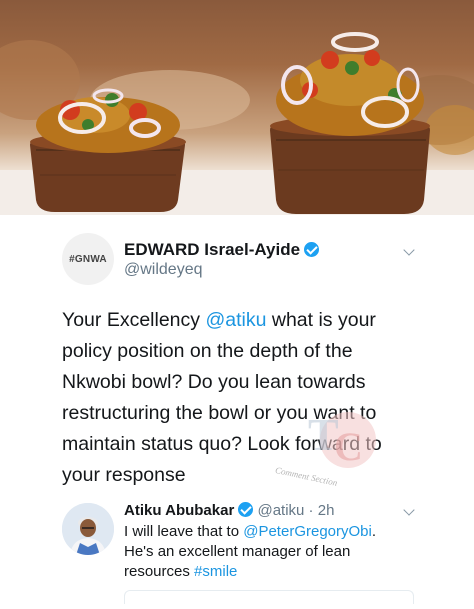 The height and width of the screenshot is (609, 474). What do you see at coordinates (124, 475) in the screenshot?
I see `tweet-line: your response` at bounding box center [124, 475].